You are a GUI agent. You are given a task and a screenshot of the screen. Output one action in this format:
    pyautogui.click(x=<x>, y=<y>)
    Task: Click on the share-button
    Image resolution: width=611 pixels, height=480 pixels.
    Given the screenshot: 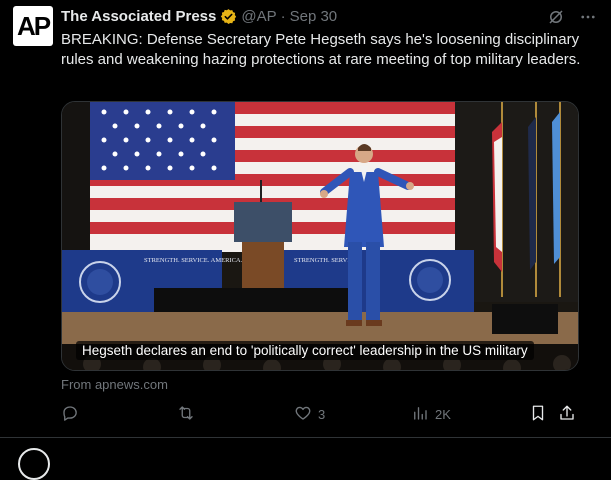 What is the action you would take?
    pyautogui.click(x=567, y=414)
    